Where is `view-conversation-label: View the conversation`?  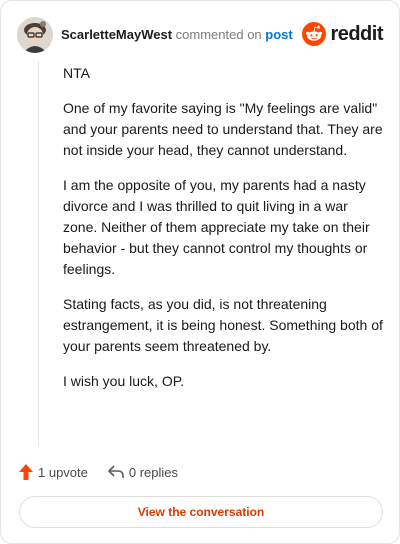 view-conversation-label: View the conversation is located at coordinates (201, 512).